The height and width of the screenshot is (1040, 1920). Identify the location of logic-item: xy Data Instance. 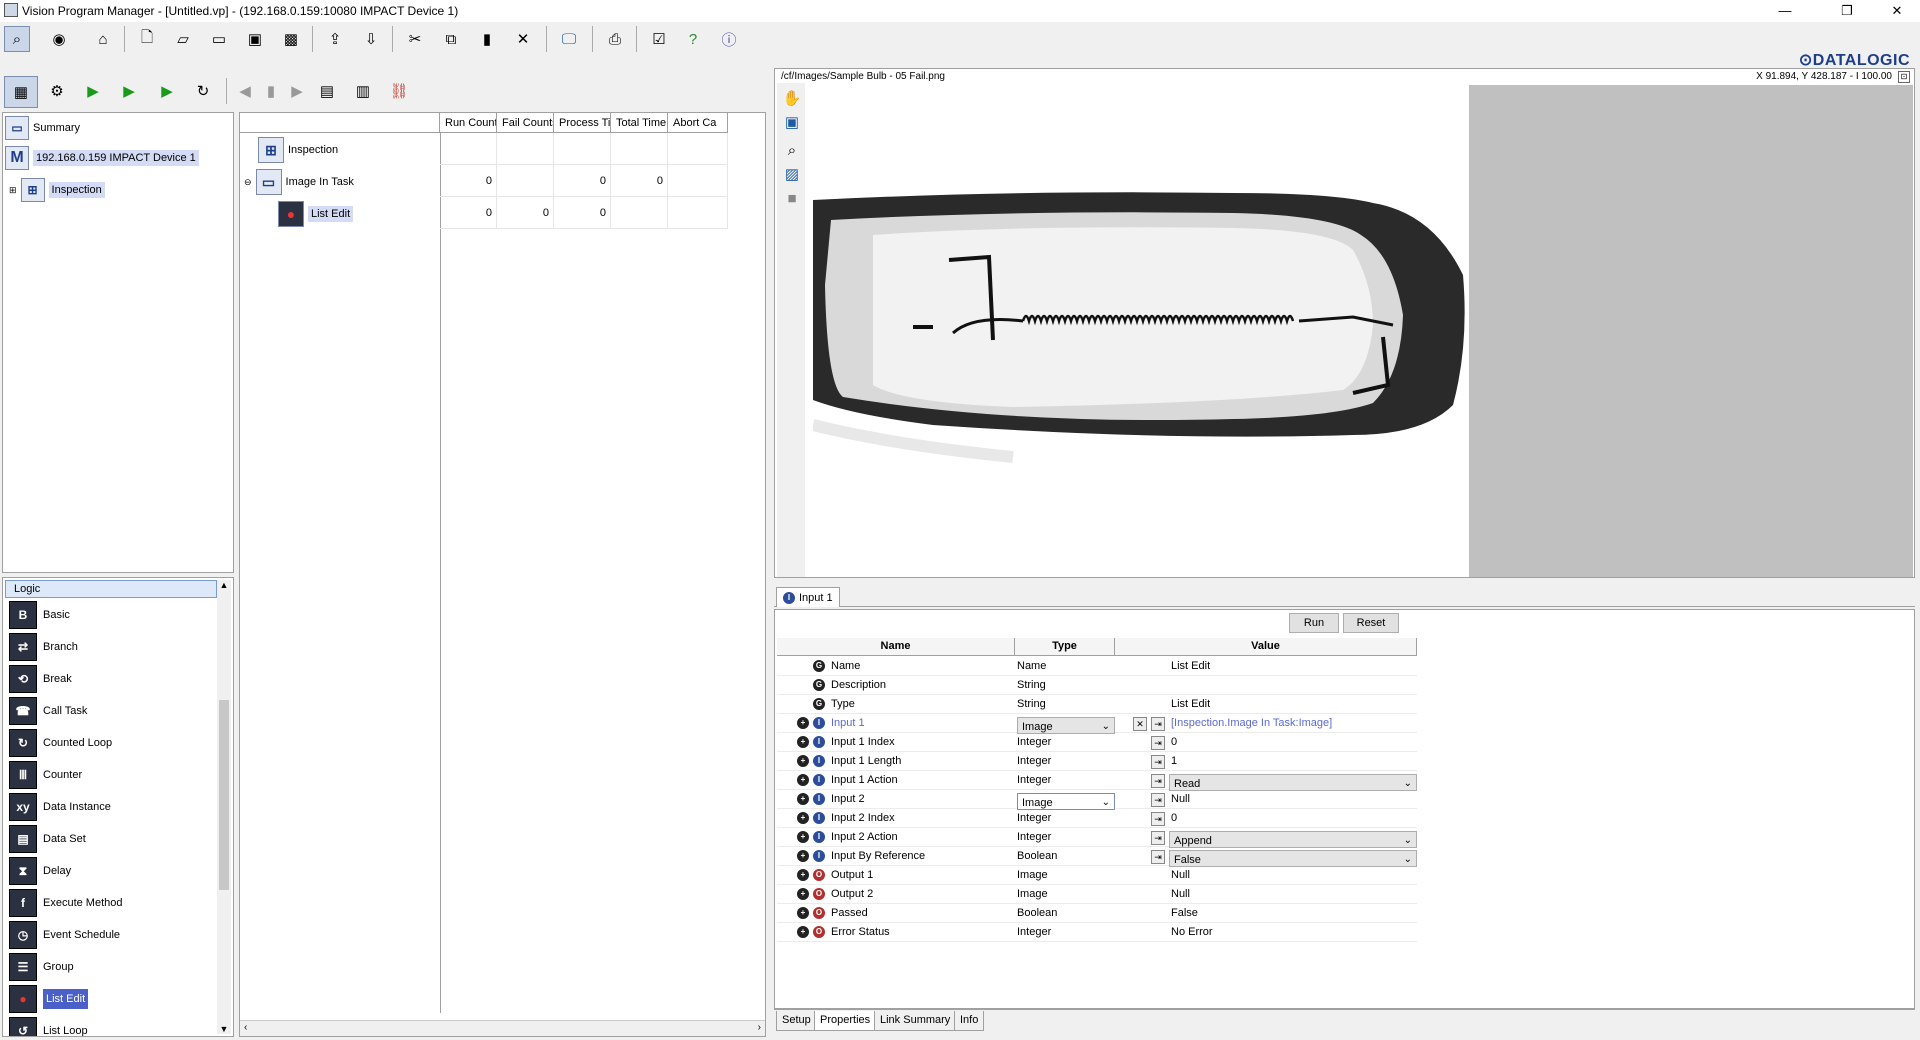
(60, 807).